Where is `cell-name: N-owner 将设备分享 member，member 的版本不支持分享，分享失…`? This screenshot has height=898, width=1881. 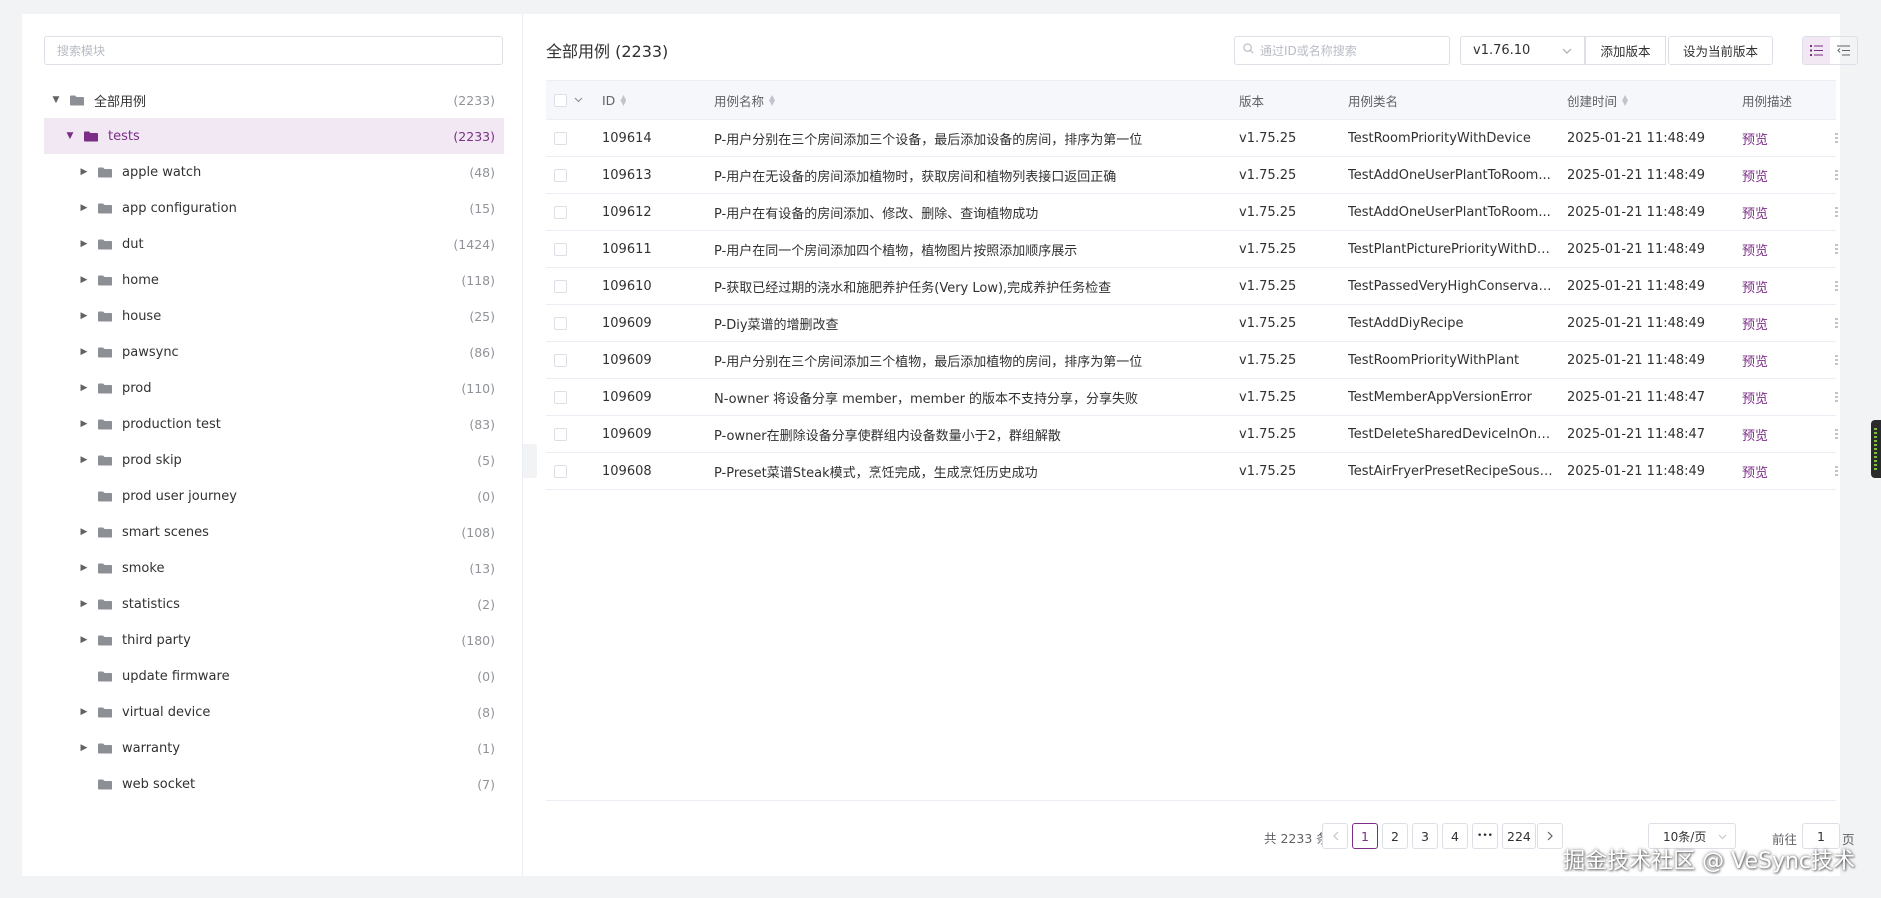
cell-name: N-owner 将设备分享 member，member 的版本不支持分享，分享失… is located at coordinates (974, 397).